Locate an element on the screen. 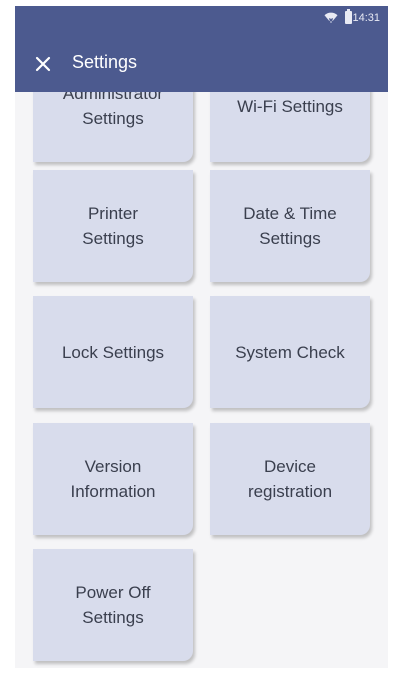  tile-label: Date & Time Settings is located at coordinates (290, 226).